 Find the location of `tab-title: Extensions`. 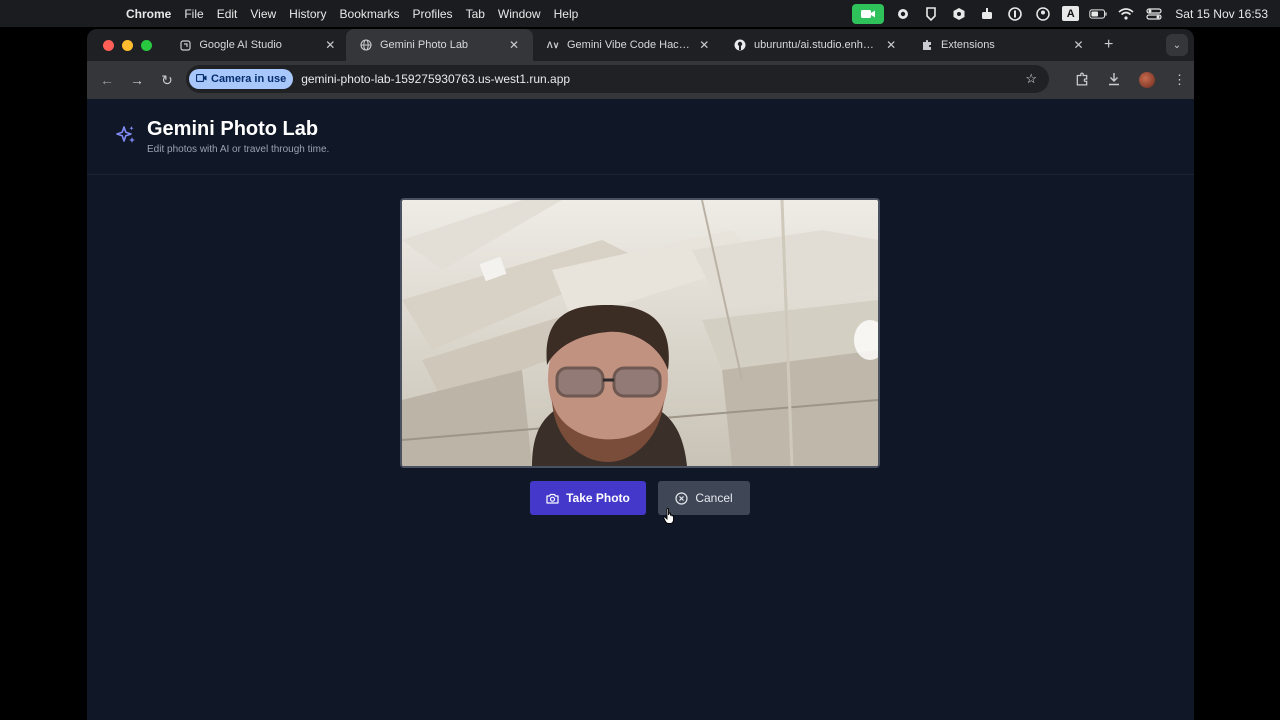

tab-title: Extensions is located at coordinates (968, 45).